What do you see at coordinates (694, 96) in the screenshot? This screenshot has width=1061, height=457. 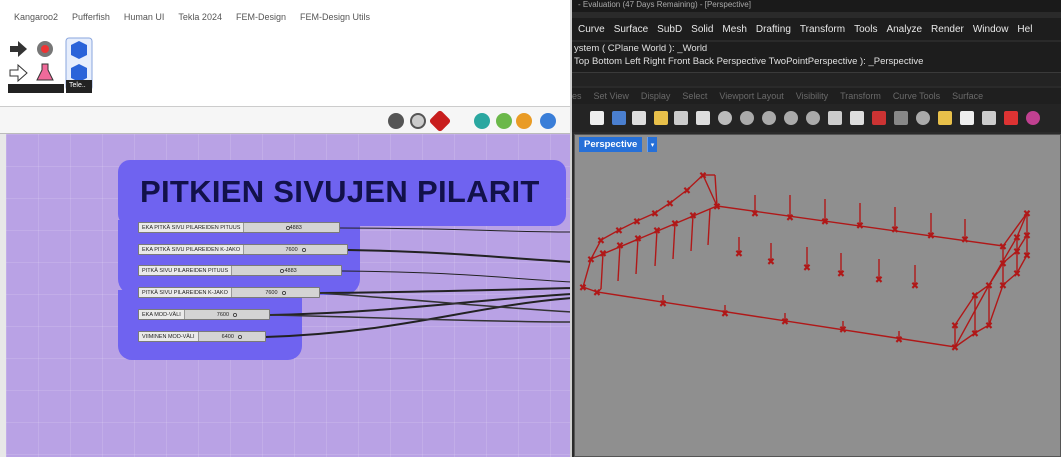 I see `toolbar-tab: Select` at bounding box center [694, 96].